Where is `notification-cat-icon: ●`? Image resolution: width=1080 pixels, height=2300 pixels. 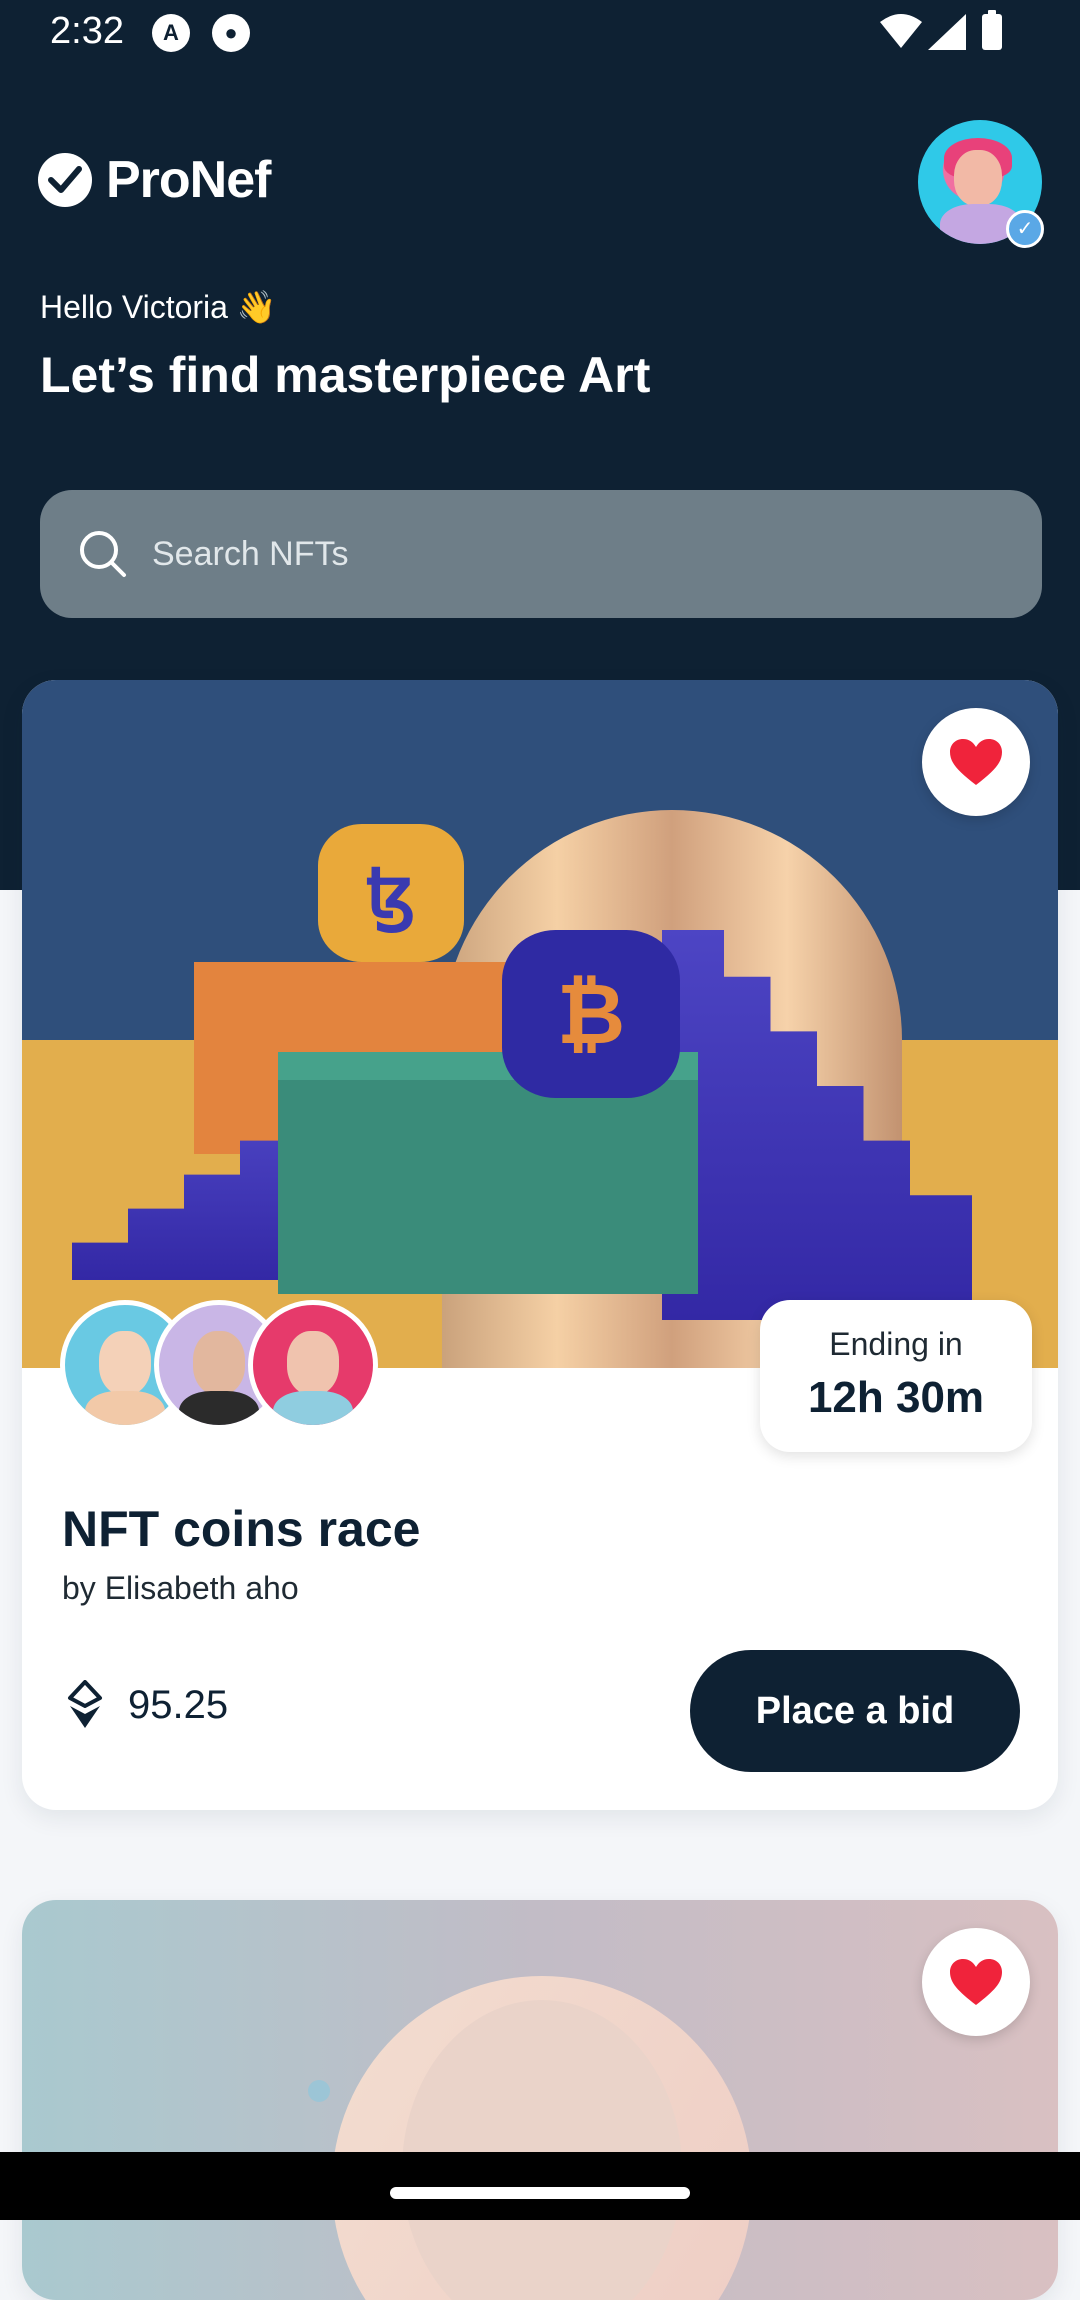 notification-cat-icon: ● is located at coordinates (231, 33).